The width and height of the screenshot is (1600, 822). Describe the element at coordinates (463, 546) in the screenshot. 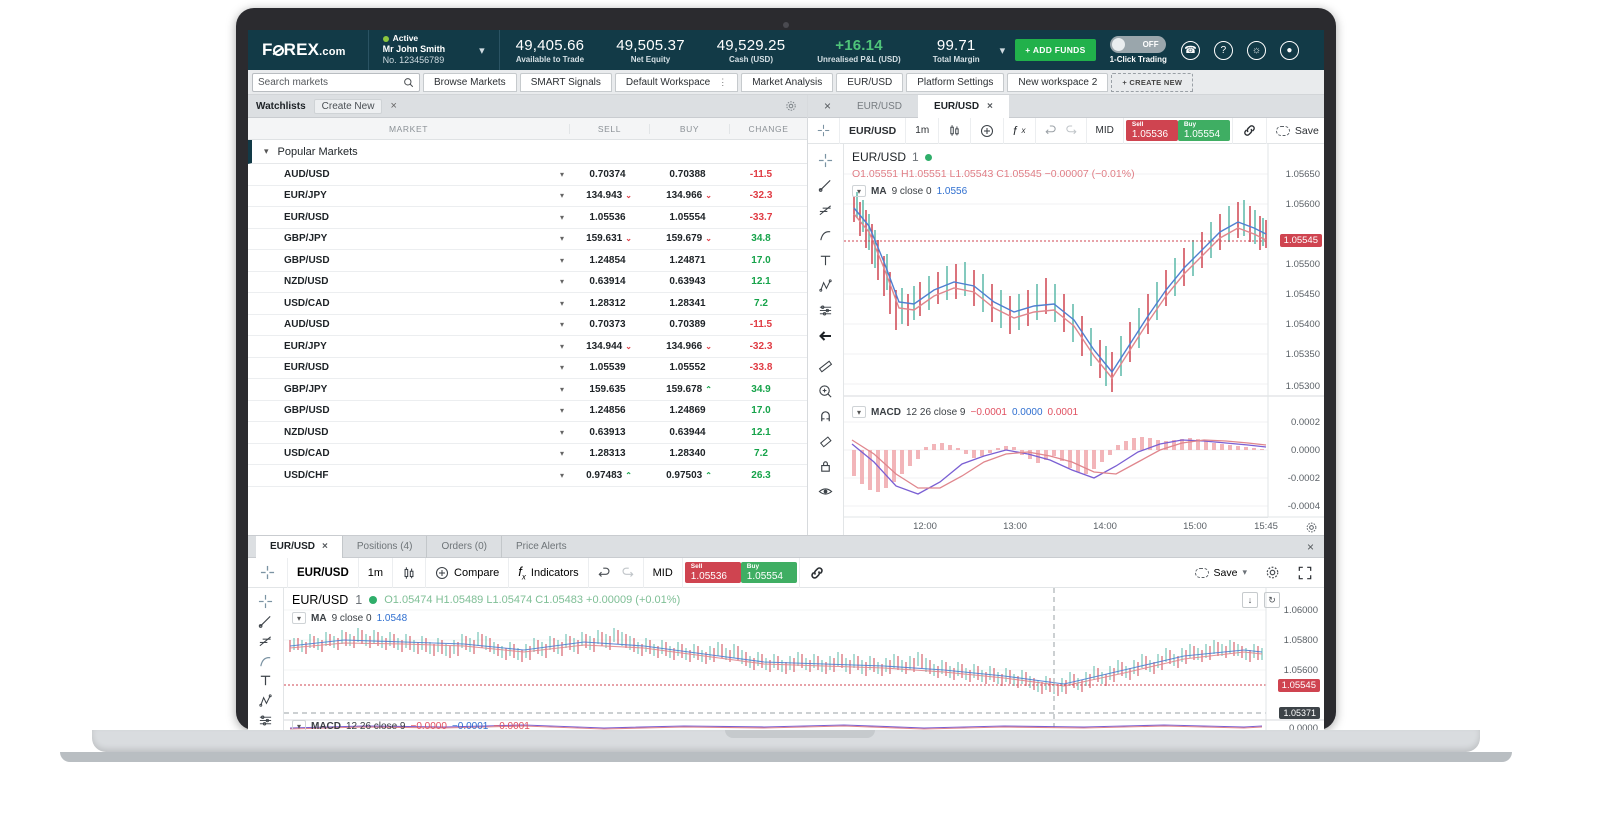

I see `chart-bottom-tab-orders: Orders (0)` at that location.